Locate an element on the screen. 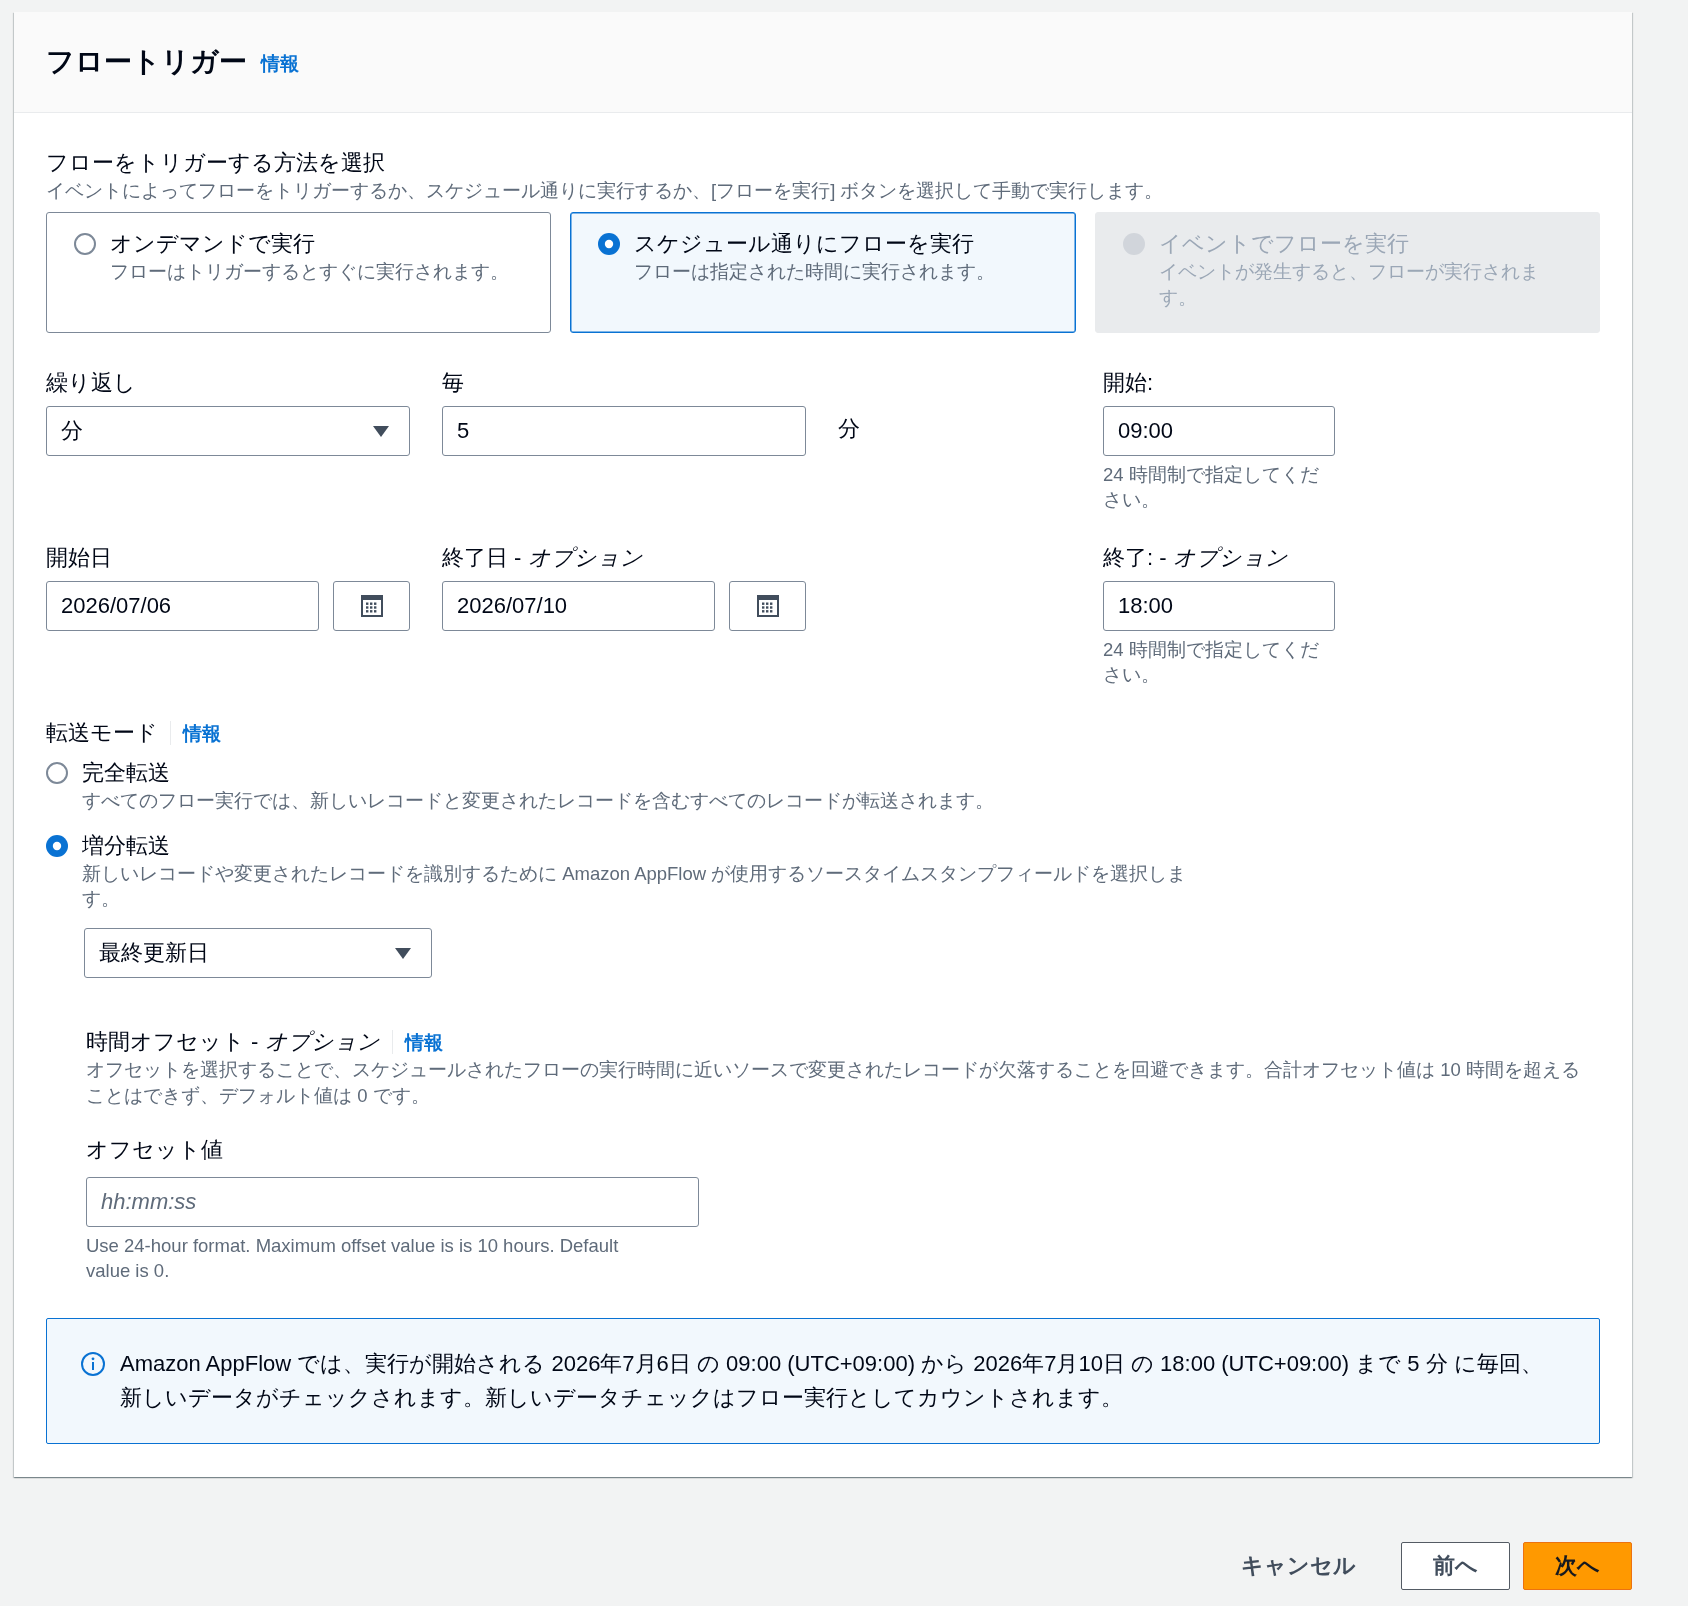 This screenshot has width=1688, height=1606. alert-text: Amazon AppFlow では、実行が開始される 2026年7月6日 の 09:00 (UTC+09:00) から 2026年7月10日 の 18:00 (UTC+09:00) まで 5 分 に毎回、新しいデータがチェックされます。新しいデータチェックはフロー実行としてカウントされます。 is located at coordinates (832, 1381).